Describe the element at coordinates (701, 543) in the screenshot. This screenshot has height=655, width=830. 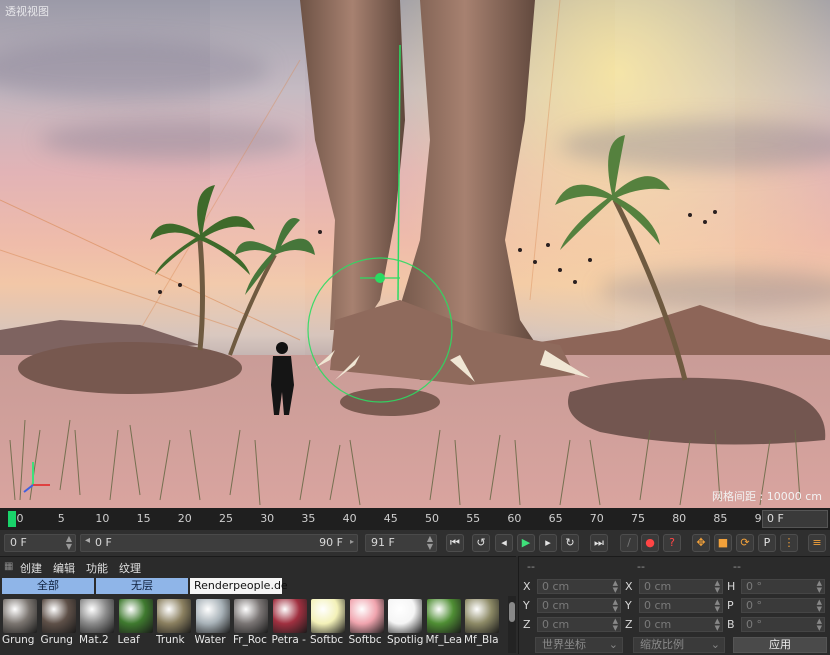
I see `move-key-icon: ✥` at that location.